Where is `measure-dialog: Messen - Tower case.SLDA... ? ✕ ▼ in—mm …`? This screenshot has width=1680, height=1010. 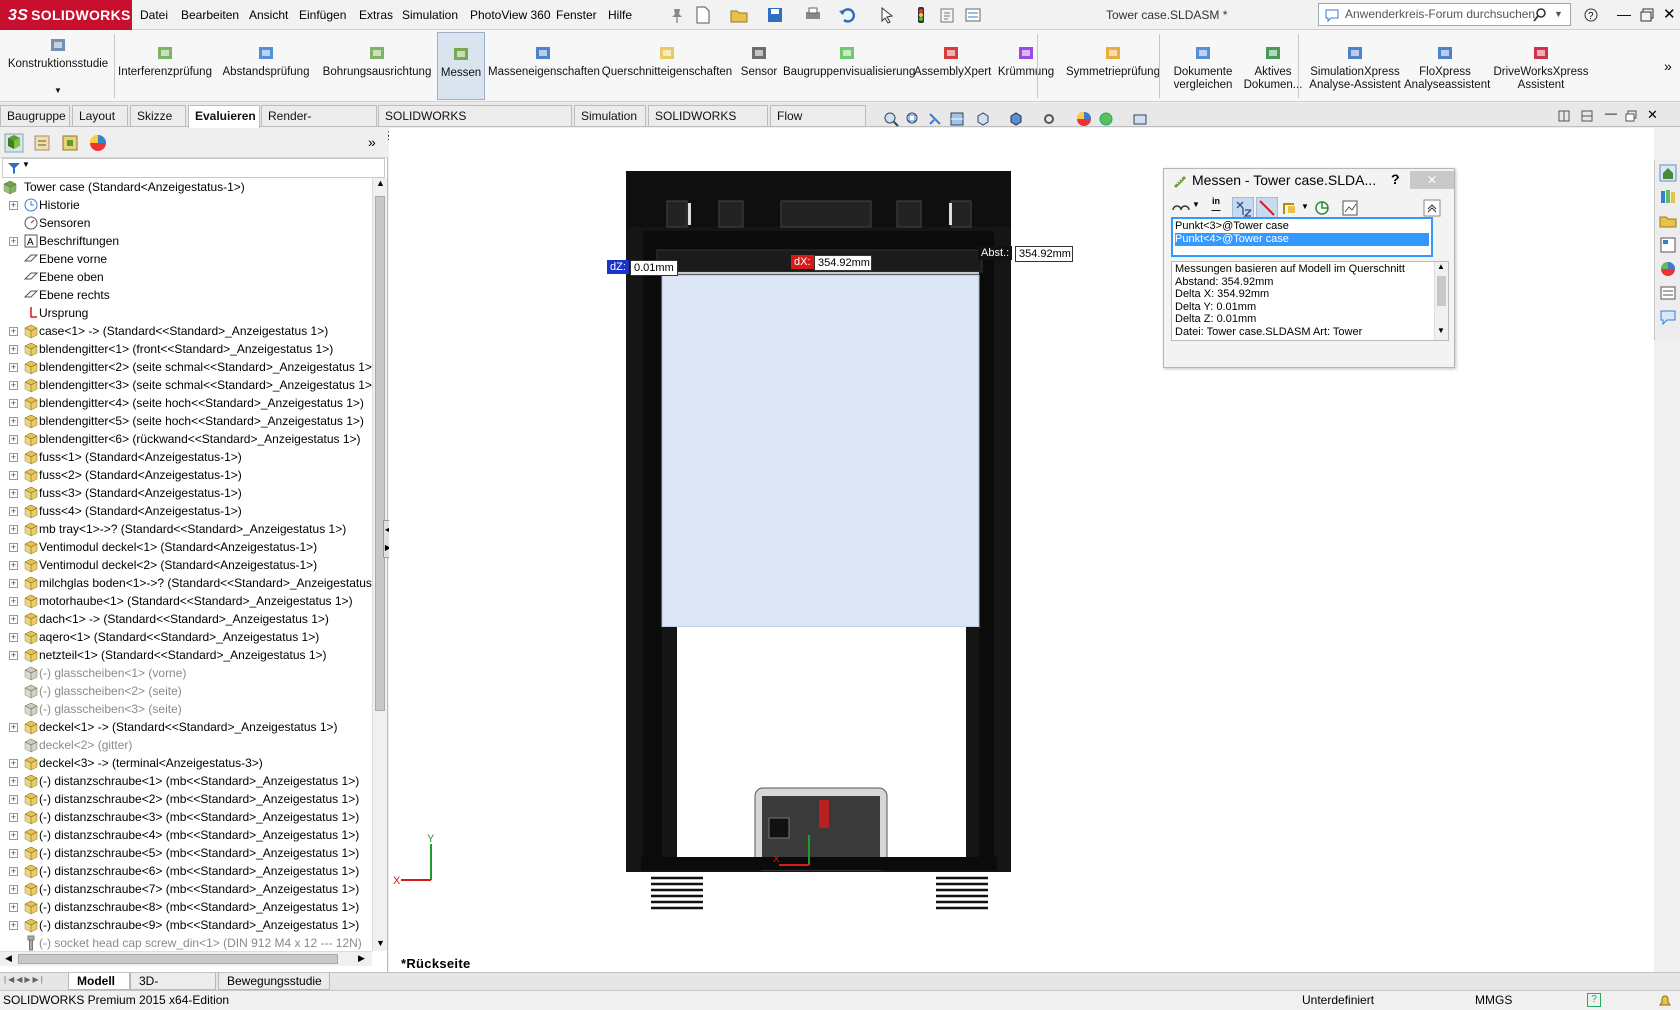
measure-dialog: Messen - Tower case.SLDA... ? ✕ ▼ in—mm … is located at coordinates (1309, 268).